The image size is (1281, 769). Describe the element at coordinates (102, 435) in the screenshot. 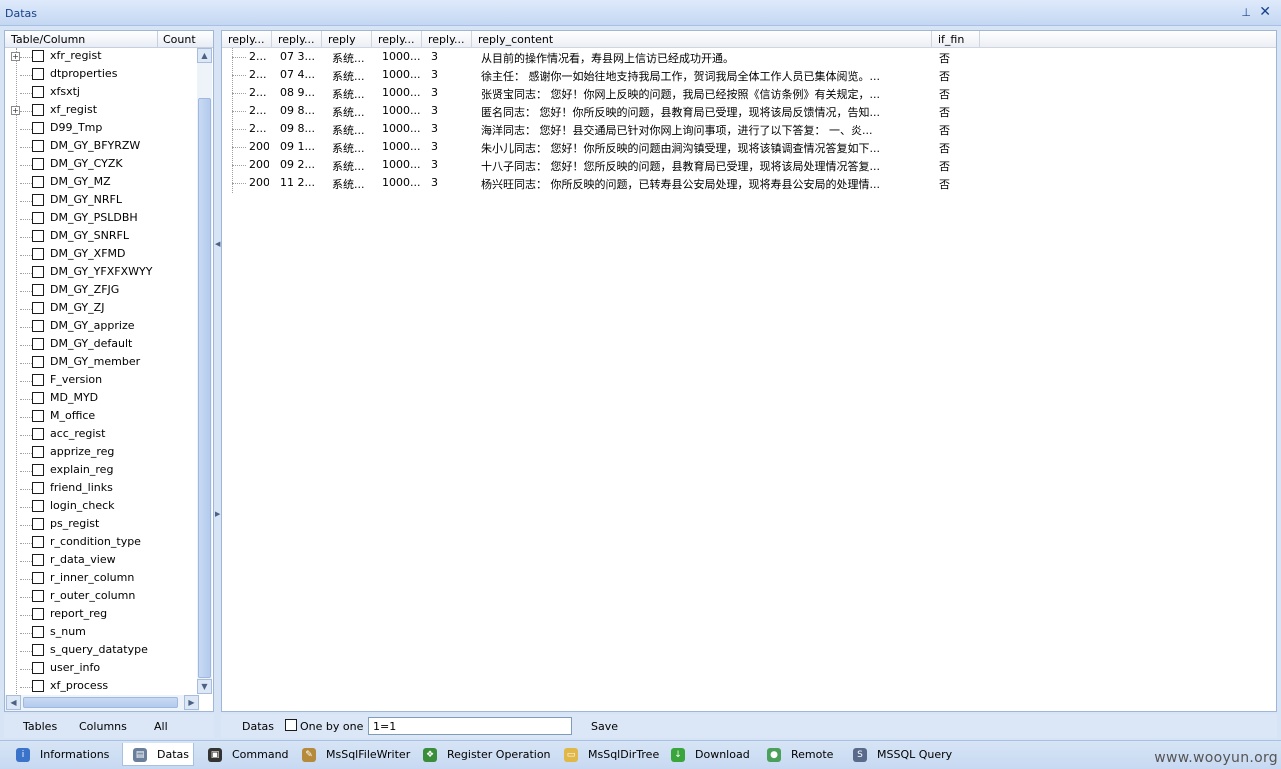

I see `tree-item: acc_regist` at that location.